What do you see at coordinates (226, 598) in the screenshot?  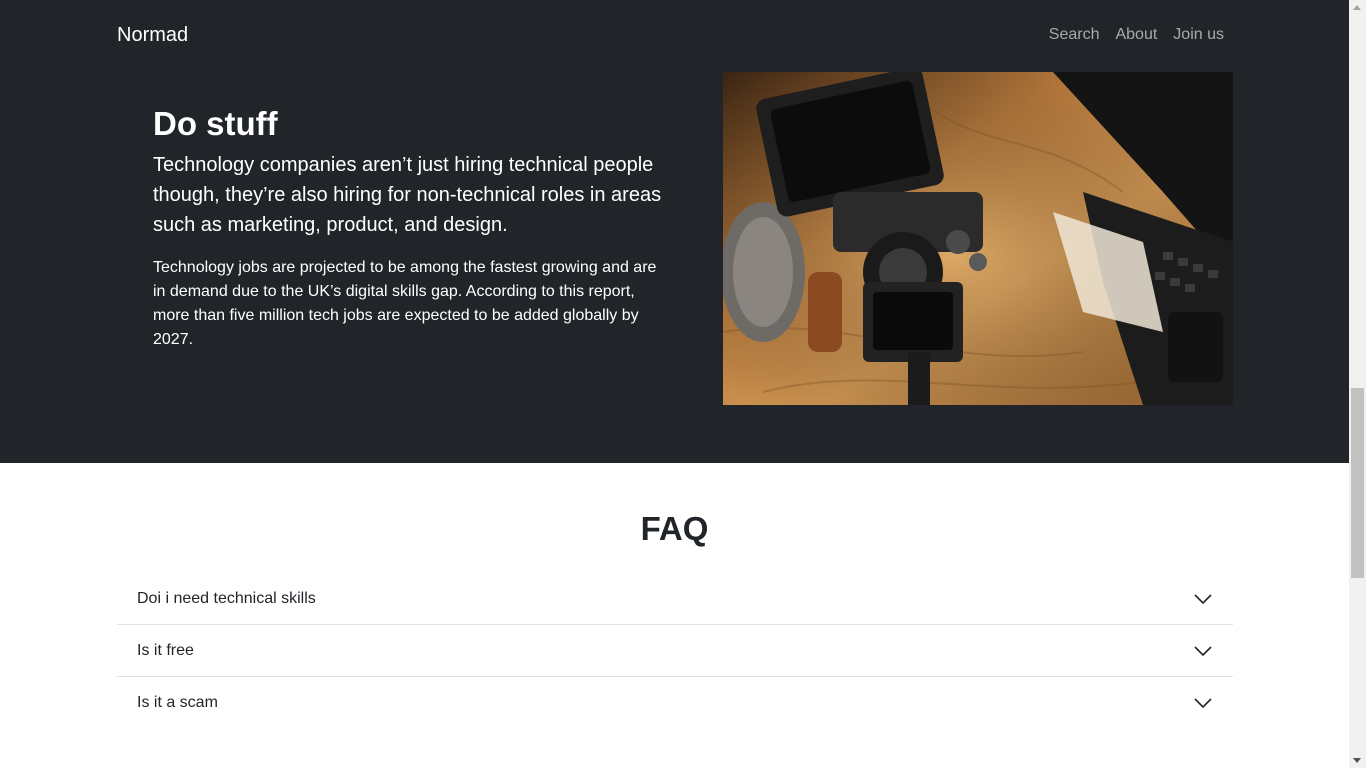 I see `faq-question: Doi i need technical skills` at bounding box center [226, 598].